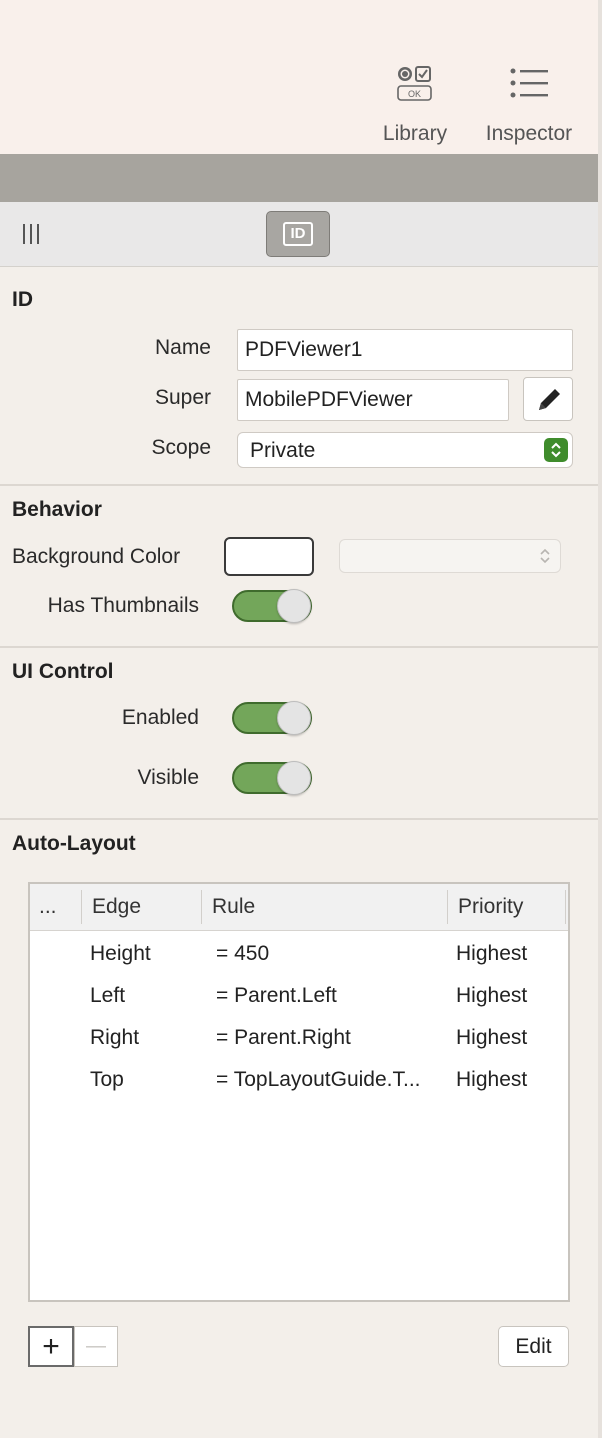 The width and height of the screenshot is (602, 1438). I want to click on inspector-label: Inspector, so click(529, 133).